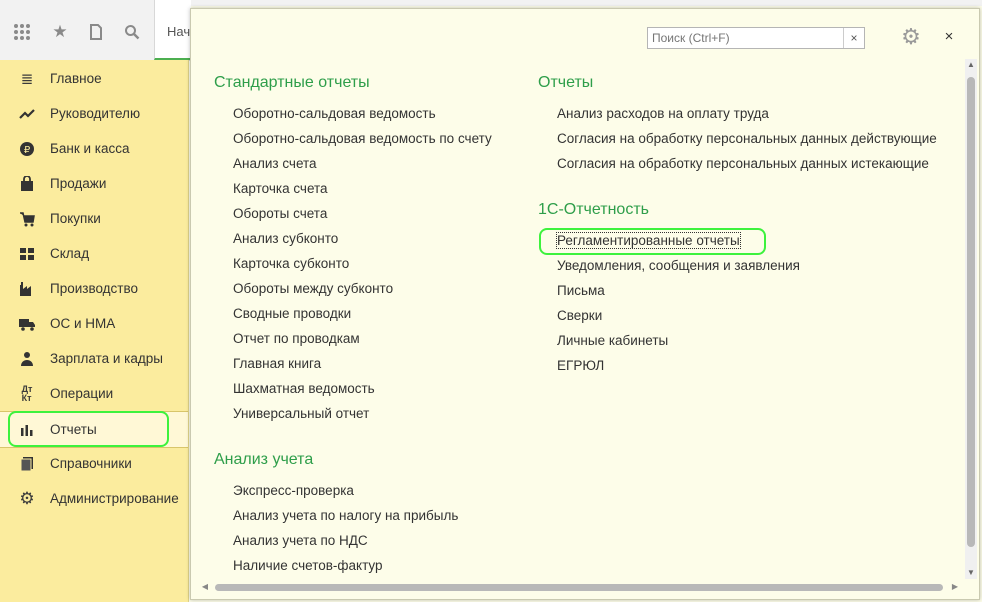 This screenshot has height=602, width=982. I want to click on report-link: Уведомления, сообщения и заявления, so click(678, 265).